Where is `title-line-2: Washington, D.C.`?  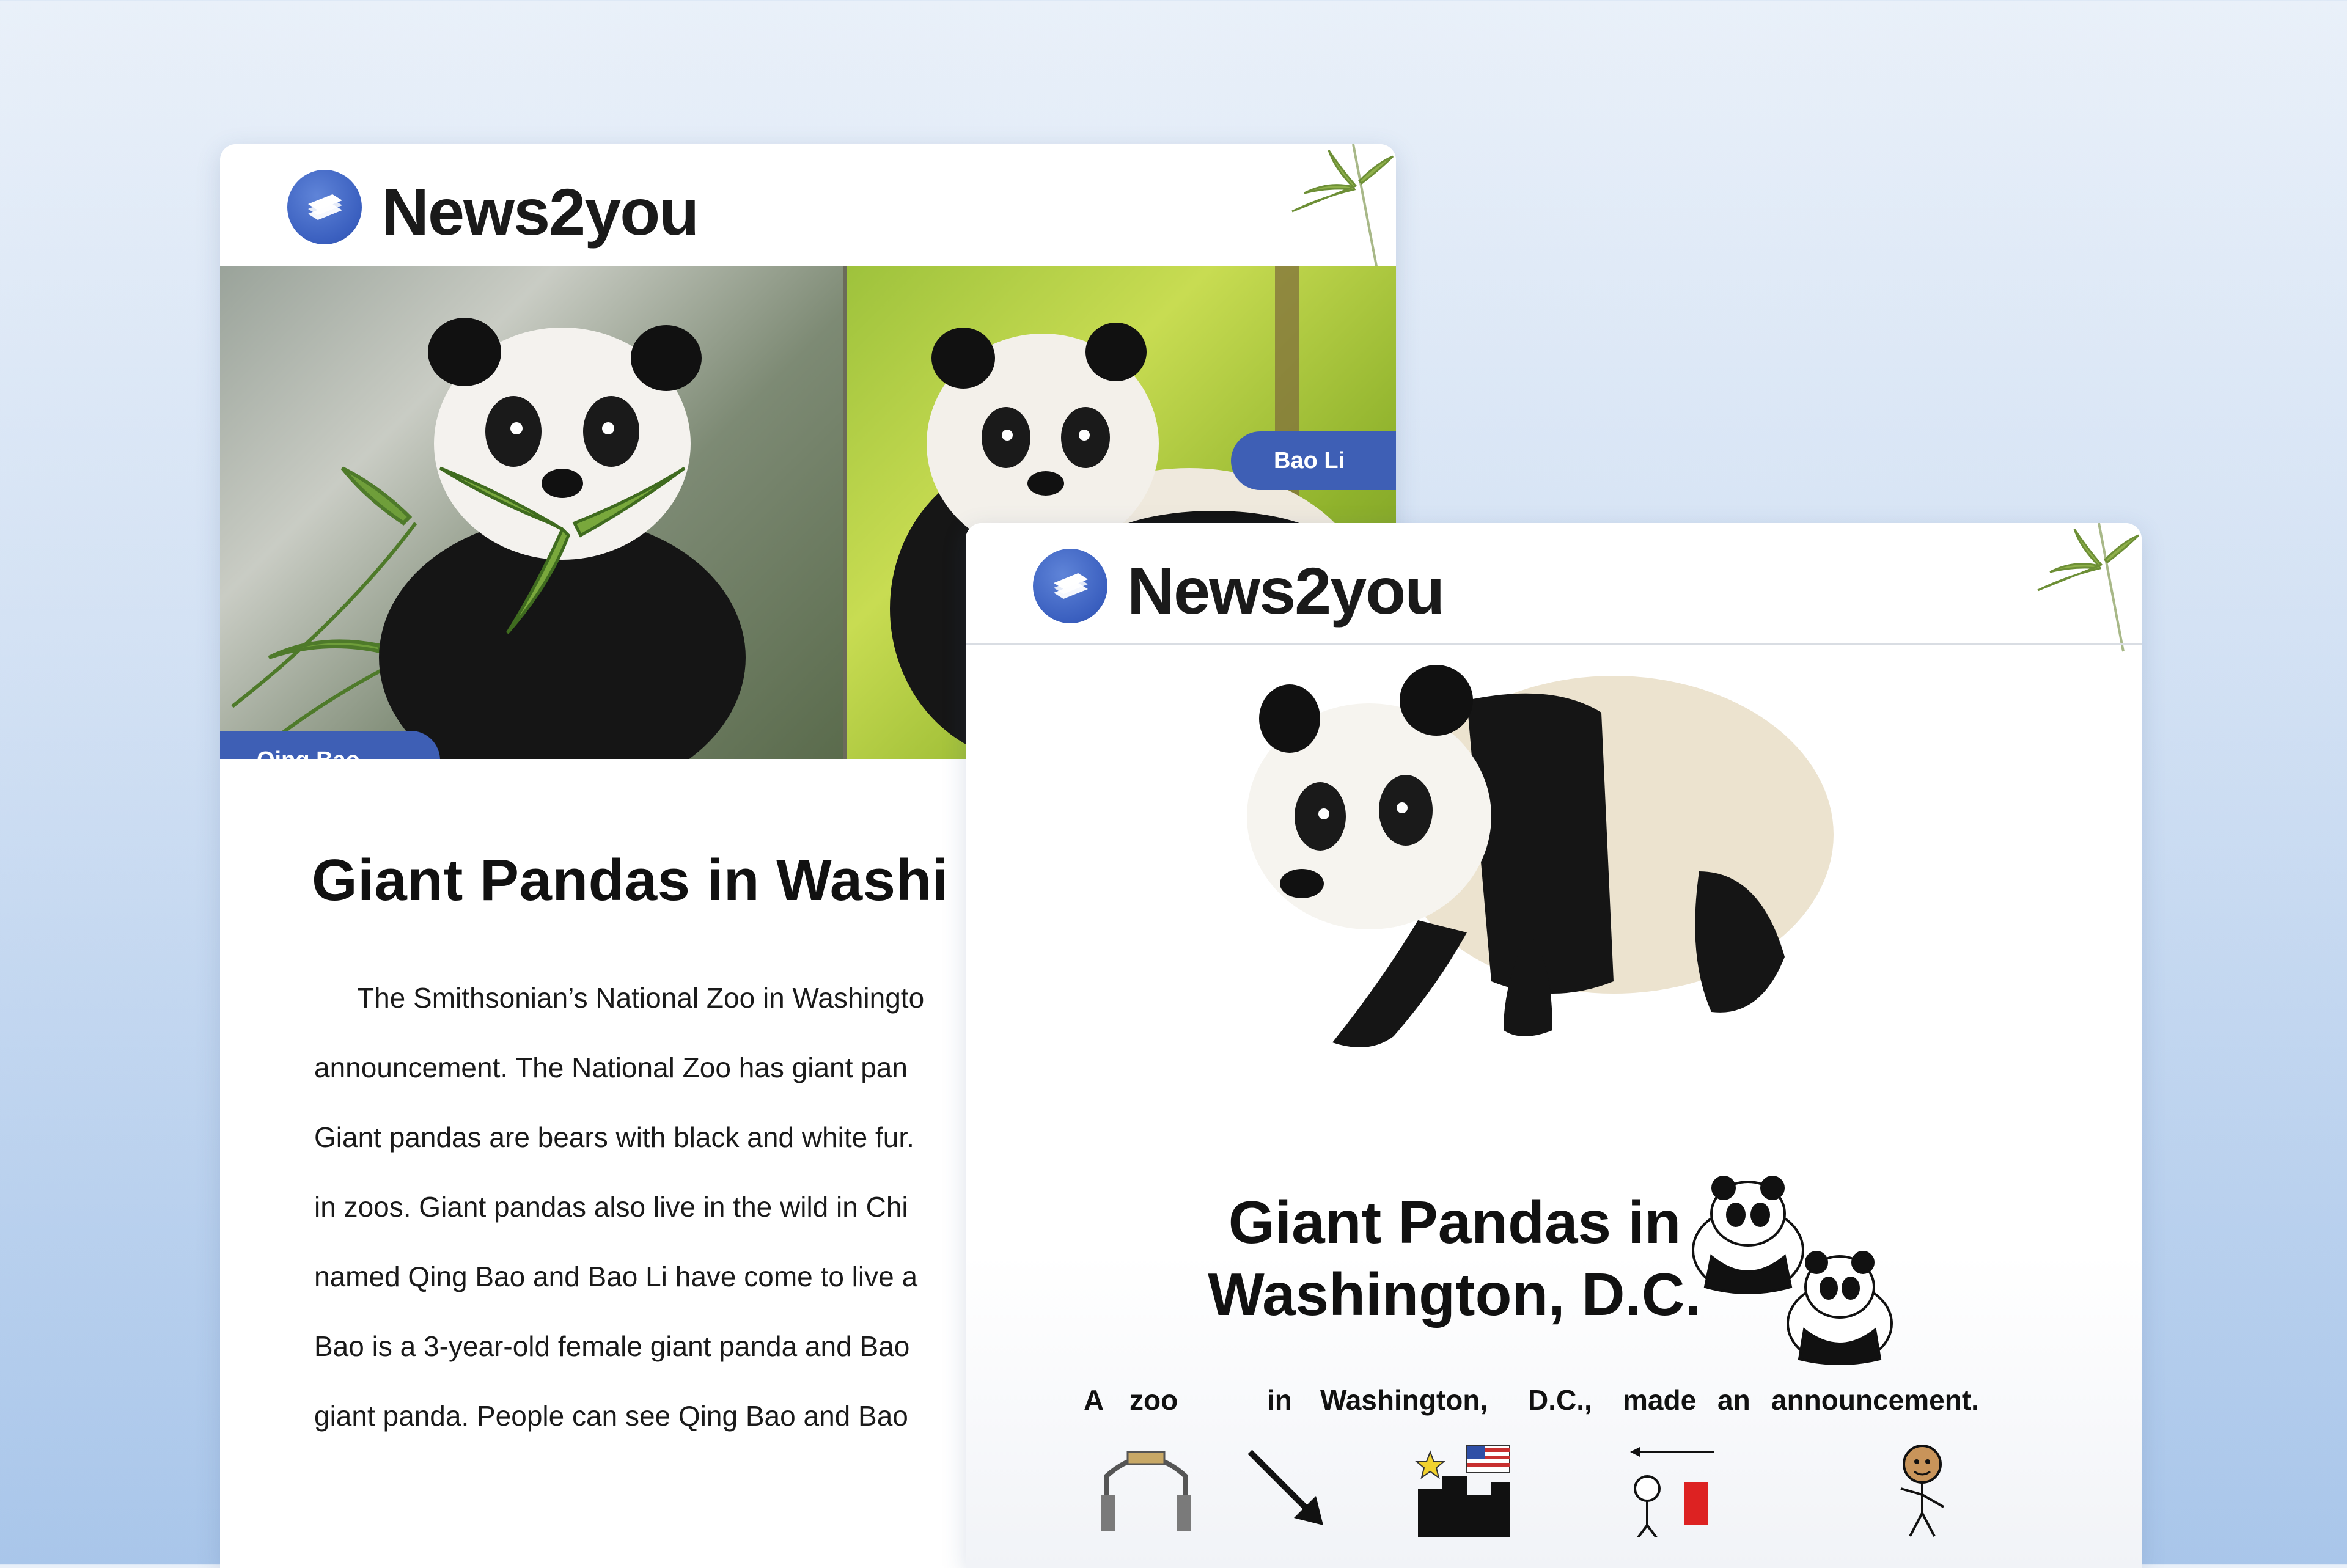
title-line-2: Washington, D.C. is located at coordinates (1455, 1294).